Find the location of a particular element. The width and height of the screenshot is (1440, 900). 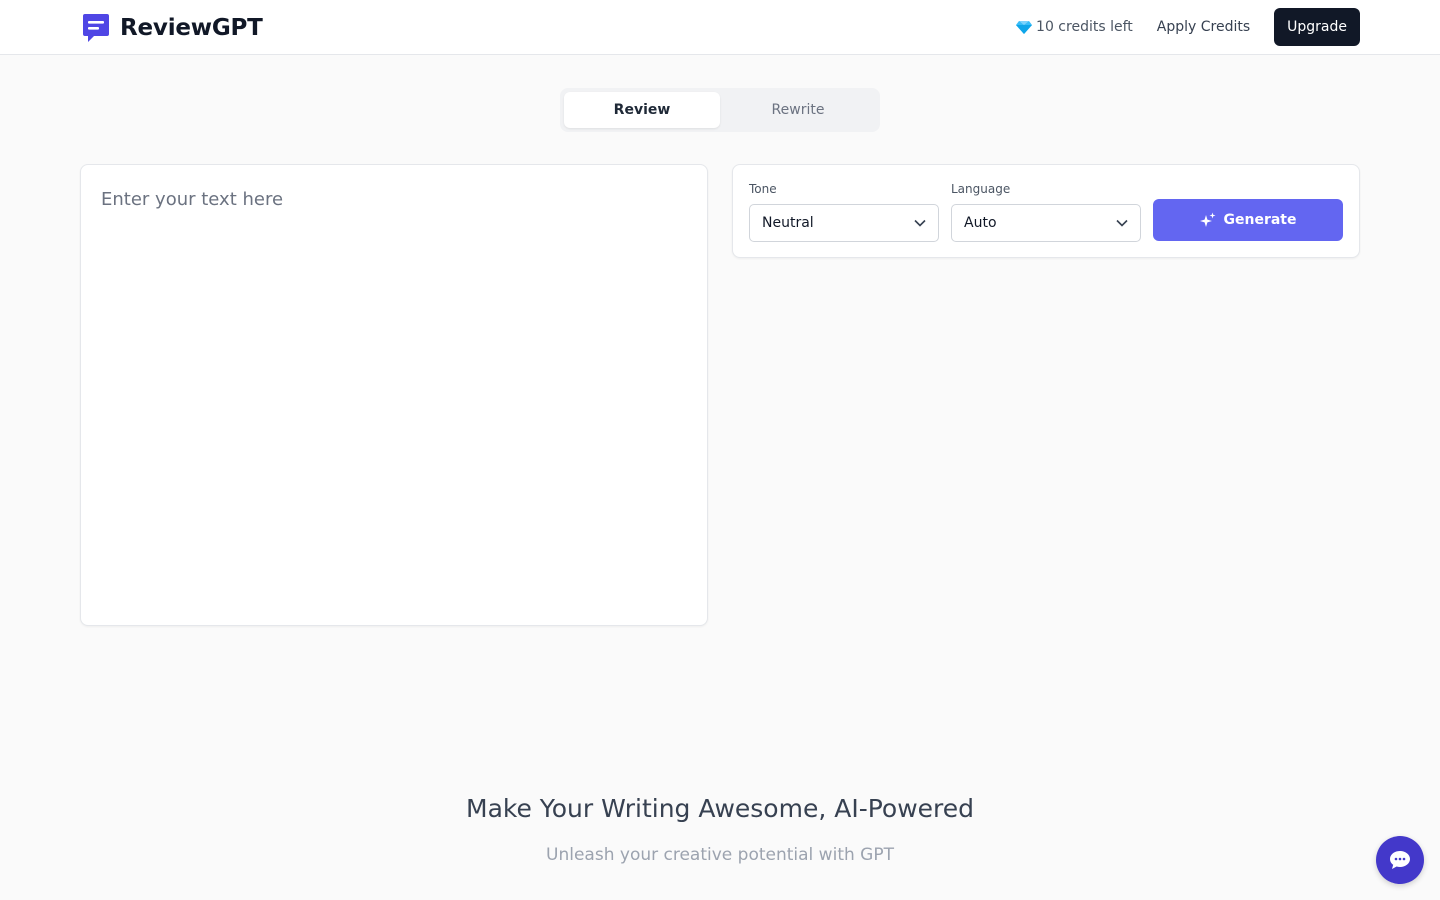

language-label: Language is located at coordinates (981, 189).